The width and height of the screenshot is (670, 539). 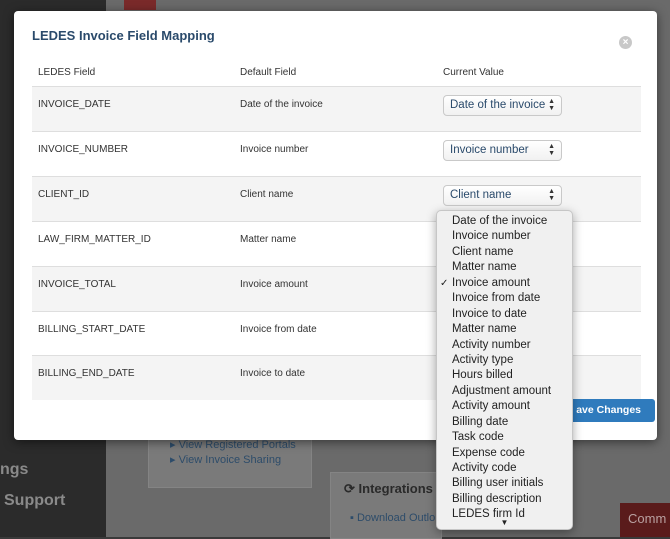 What do you see at coordinates (281, 104) in the screenshot?
I see `default-field-cell: Date of the invoice` at bounding box center [281, 104].